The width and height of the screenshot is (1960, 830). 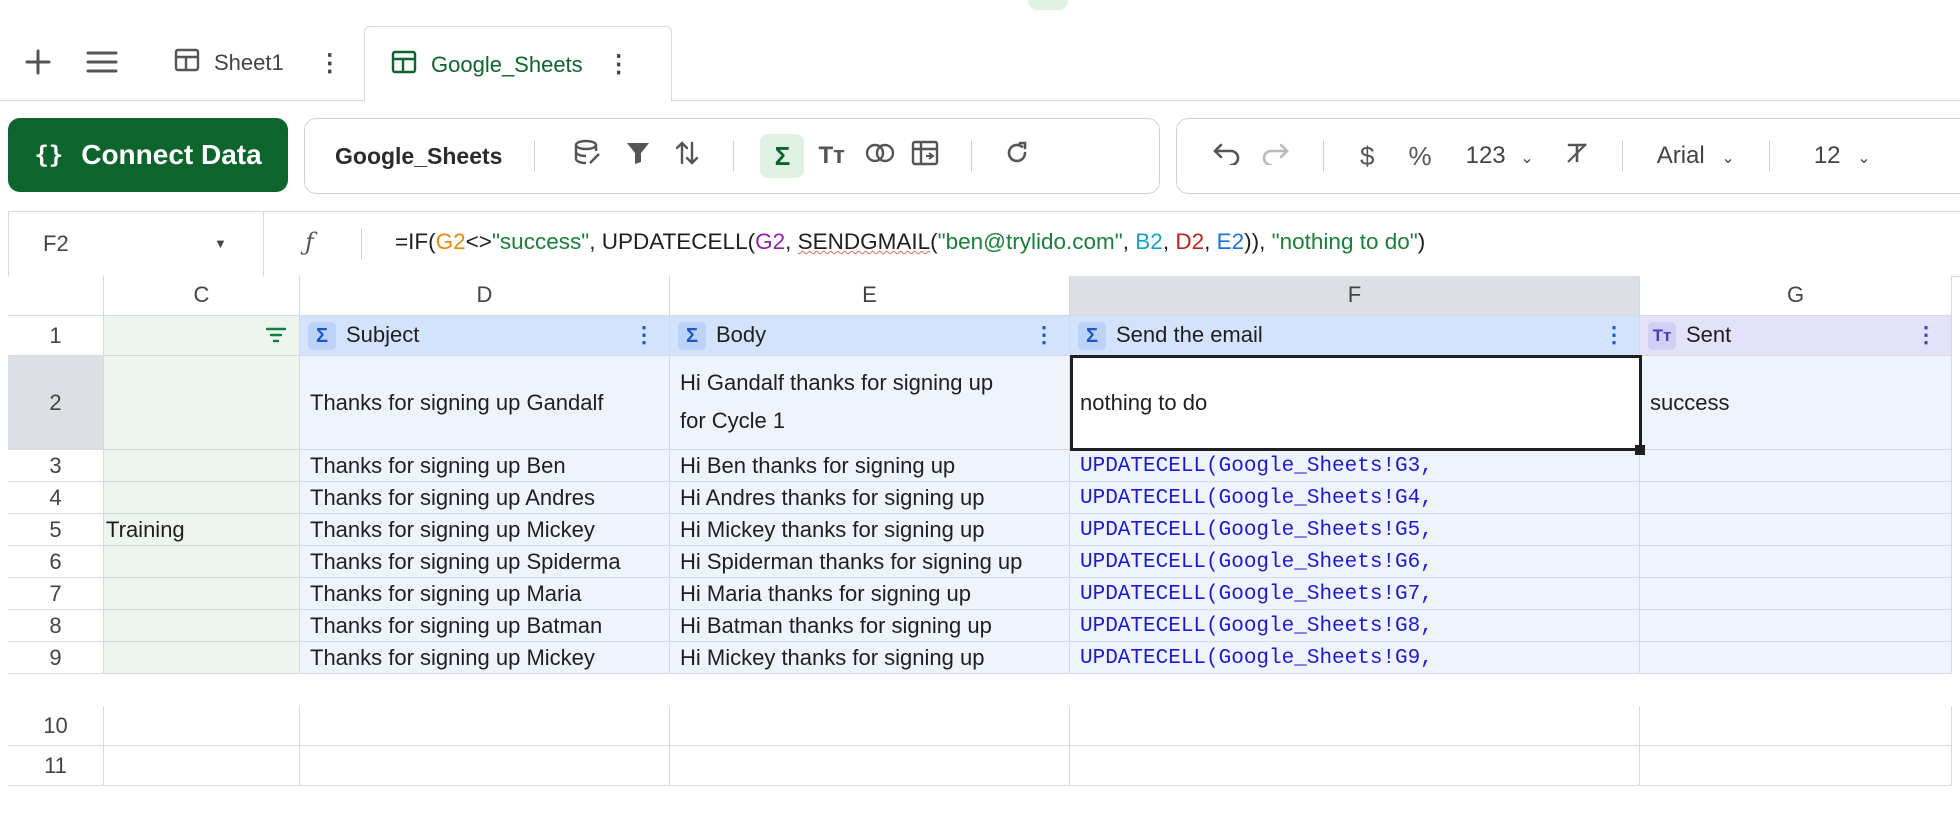 I want to click on cell-g7, so click(x=1796, y=594).